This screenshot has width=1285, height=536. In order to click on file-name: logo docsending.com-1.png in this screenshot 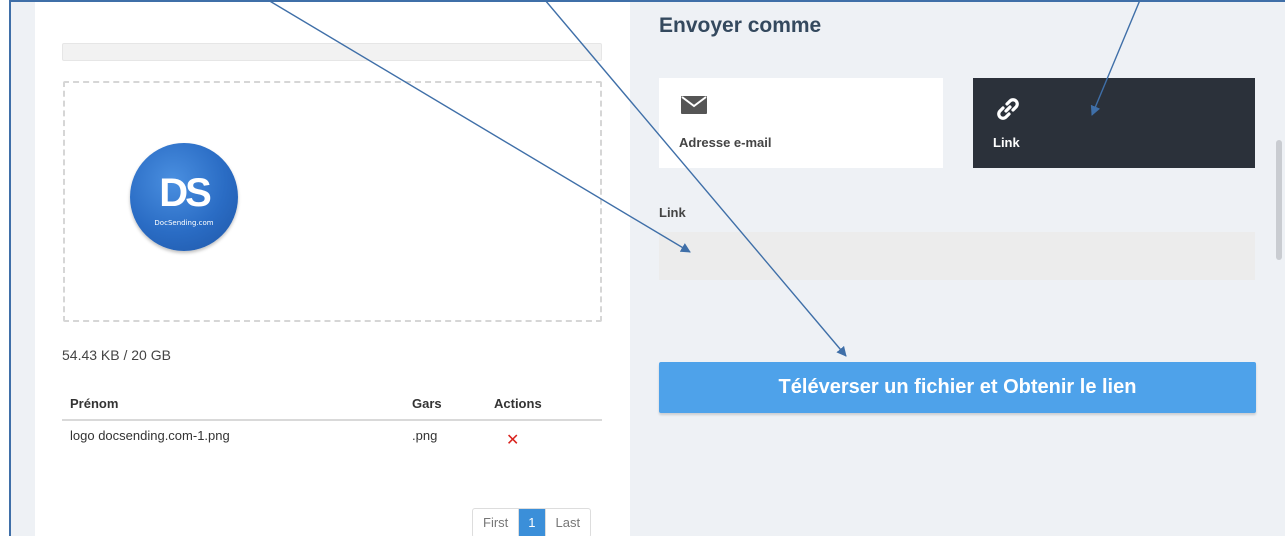, I will do `click(150, 435)`.